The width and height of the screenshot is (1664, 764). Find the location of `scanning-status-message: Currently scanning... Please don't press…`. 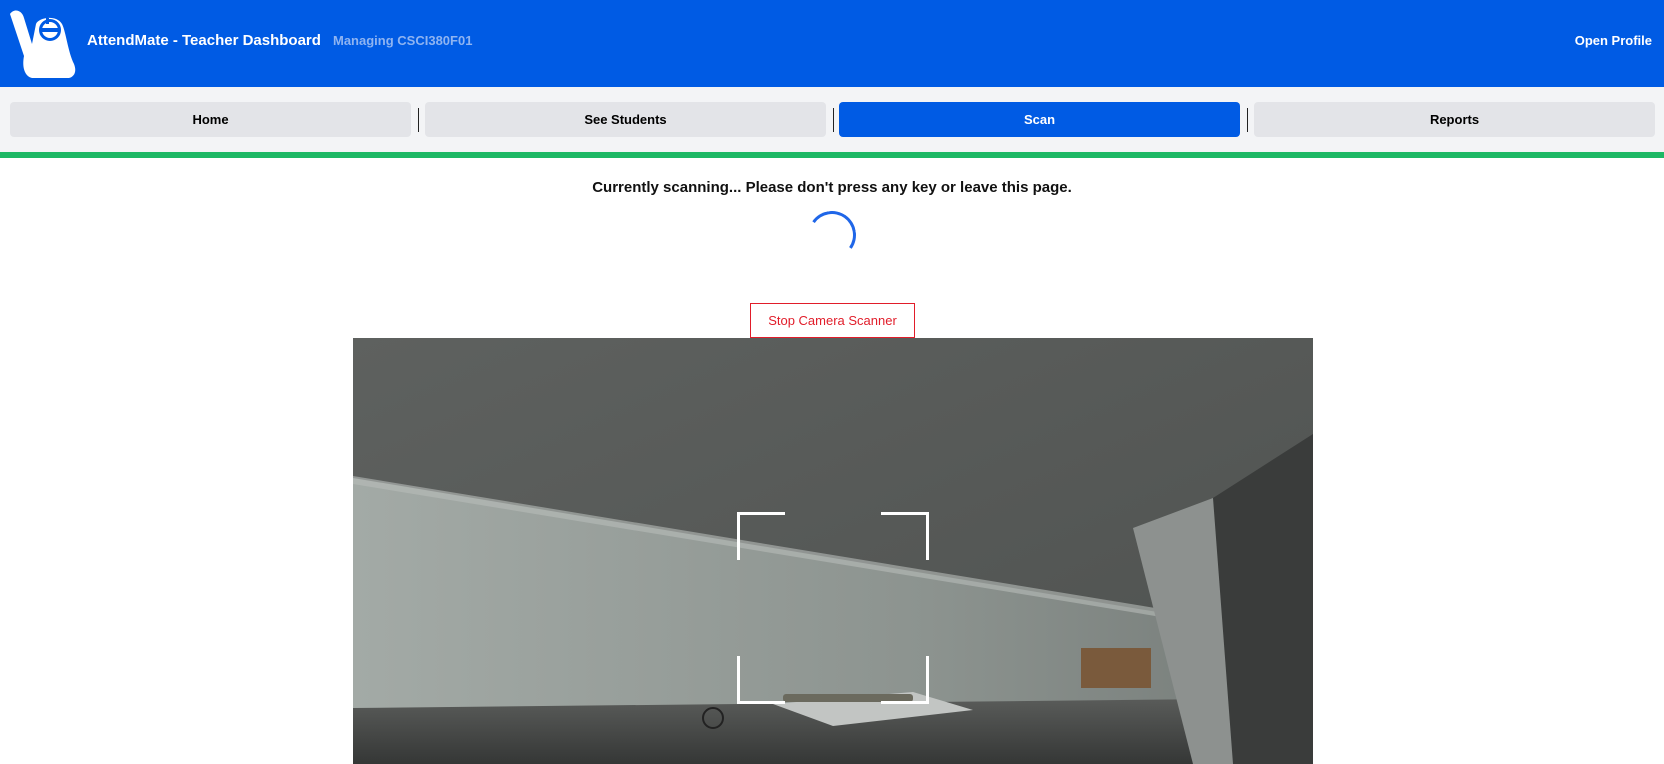

scanning-status-message: Currently scanning... Please don't press… is located at coordinates (832, 187).